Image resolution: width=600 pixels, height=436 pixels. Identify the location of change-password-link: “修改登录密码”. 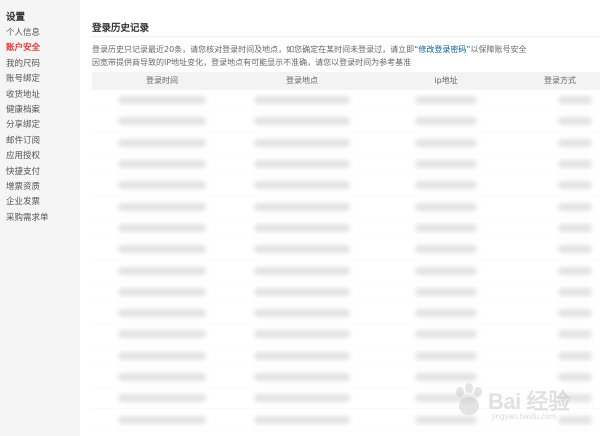
(442, 49).